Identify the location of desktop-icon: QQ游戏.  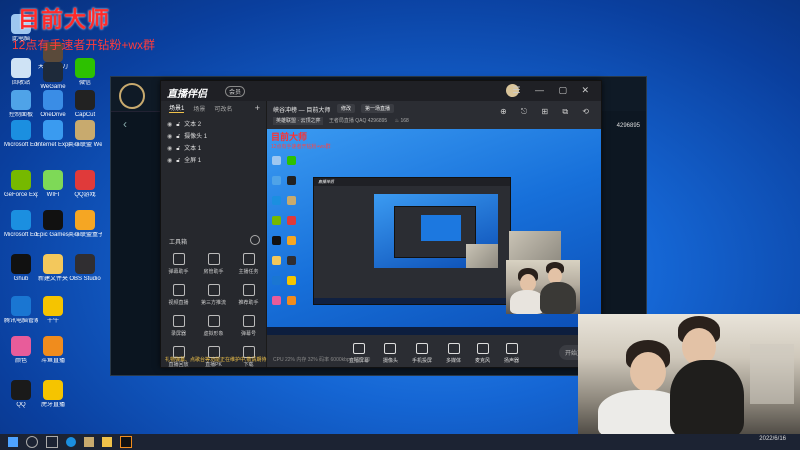
(85, 184).